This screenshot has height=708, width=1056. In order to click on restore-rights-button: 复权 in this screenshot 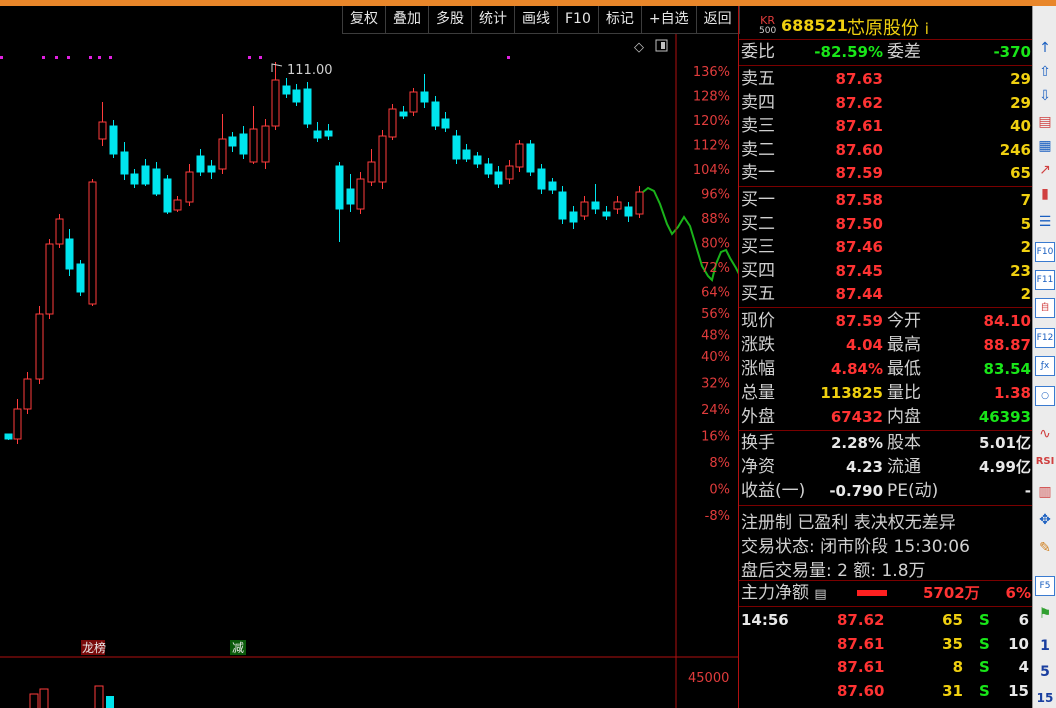, I will do `click(364, 20)`.